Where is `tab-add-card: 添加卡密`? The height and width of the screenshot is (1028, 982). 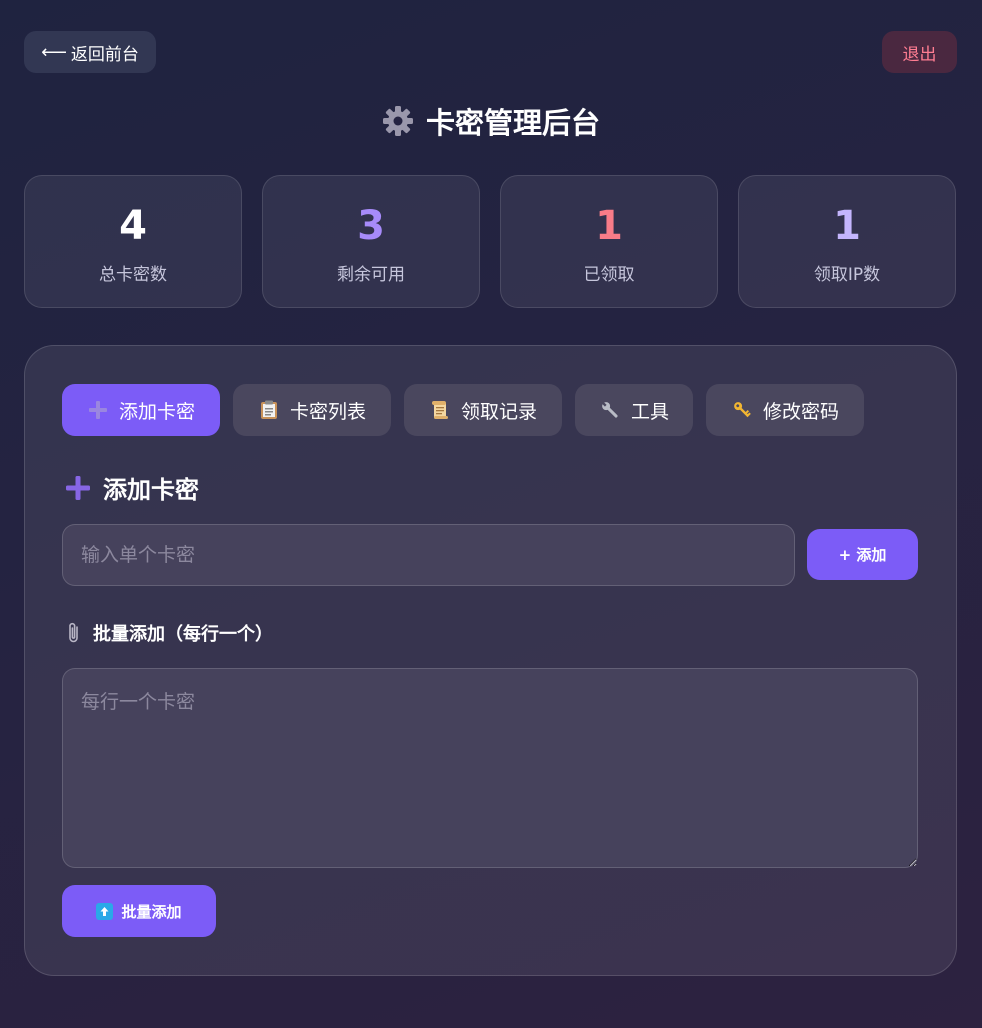
tab-add-card: 添加卡密 is located at coordinates (141, 410).